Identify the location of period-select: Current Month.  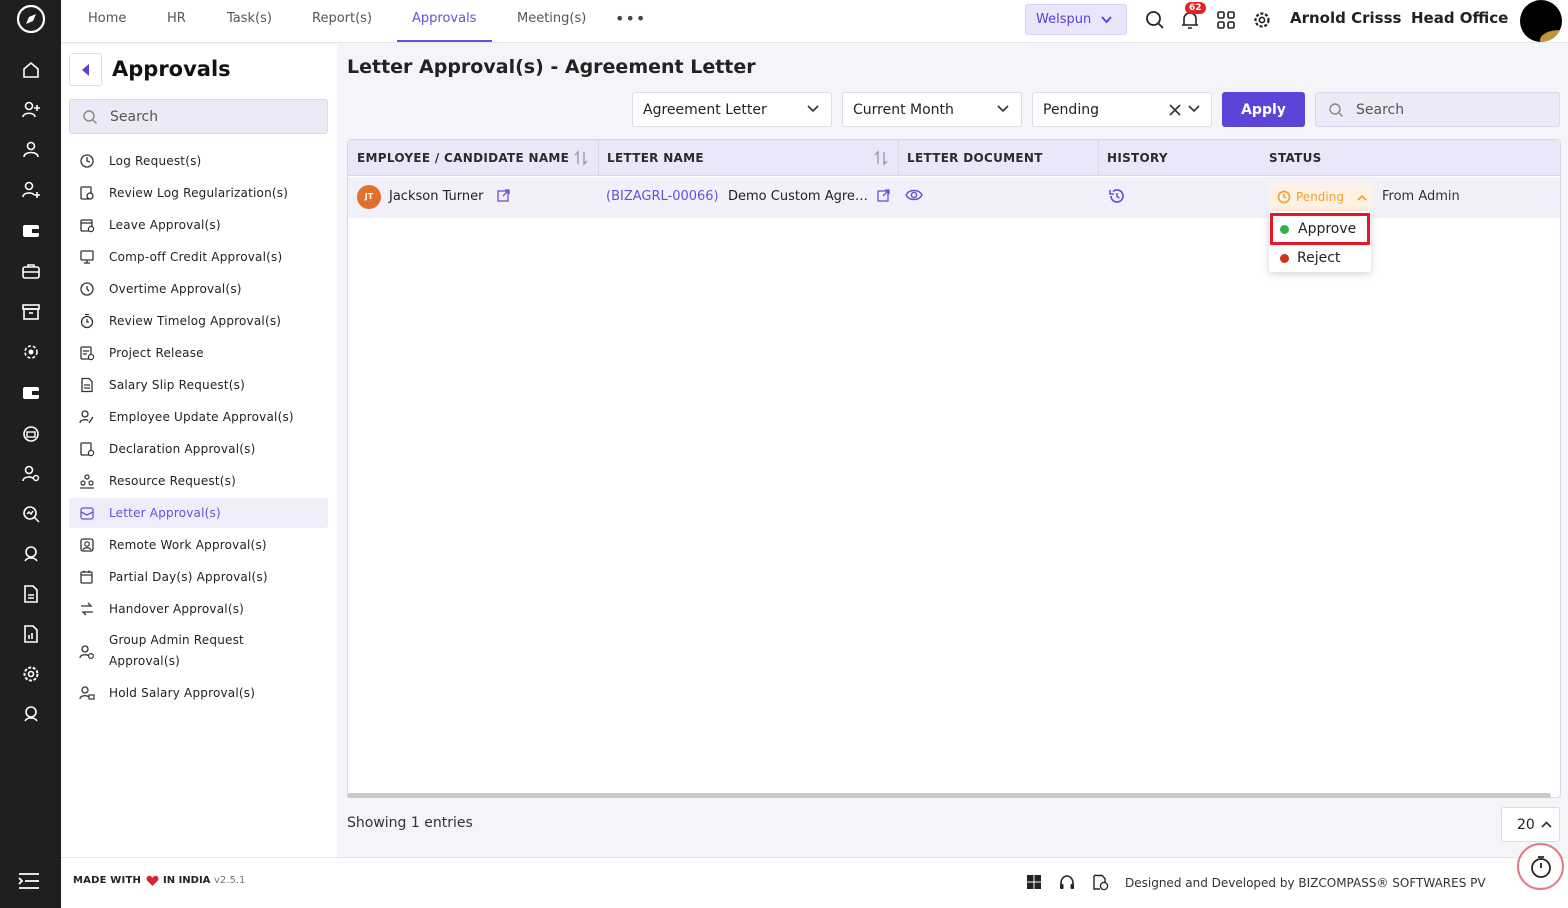
(932, 109).